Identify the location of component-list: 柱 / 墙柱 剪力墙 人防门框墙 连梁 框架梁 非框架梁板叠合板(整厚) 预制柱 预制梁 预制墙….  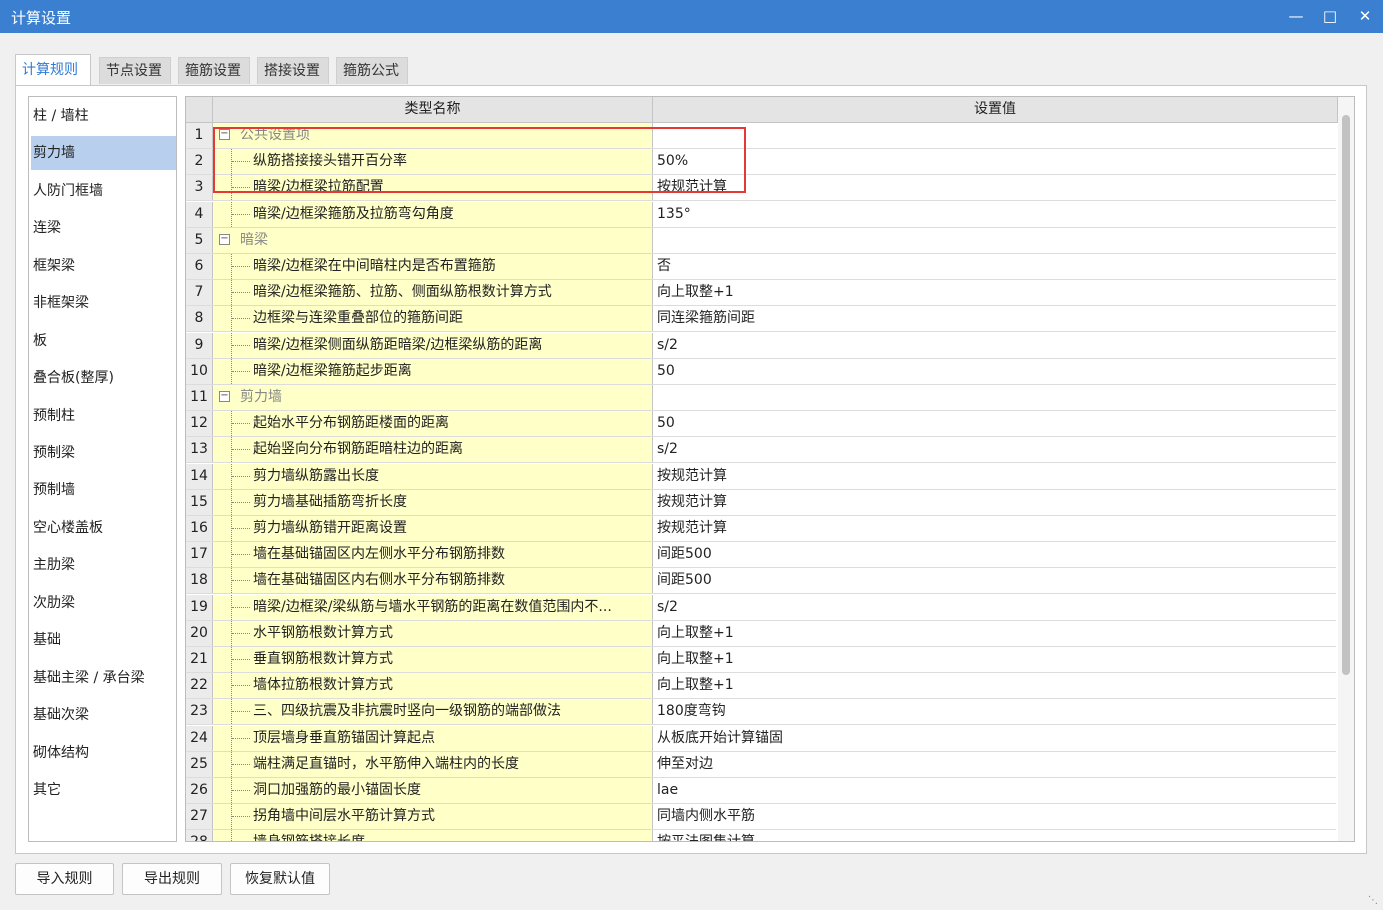
(102, 469).